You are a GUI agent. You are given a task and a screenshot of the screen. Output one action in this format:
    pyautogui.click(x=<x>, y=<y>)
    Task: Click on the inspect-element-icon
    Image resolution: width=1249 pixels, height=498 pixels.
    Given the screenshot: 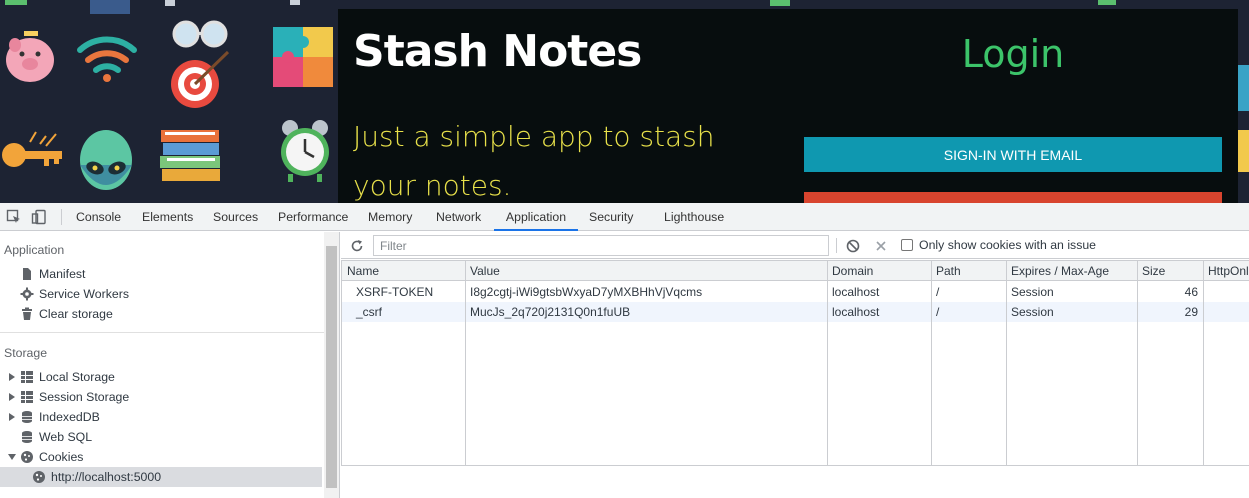 What is the action you would take?
    pyautogui.click(x=14, y=217)
    